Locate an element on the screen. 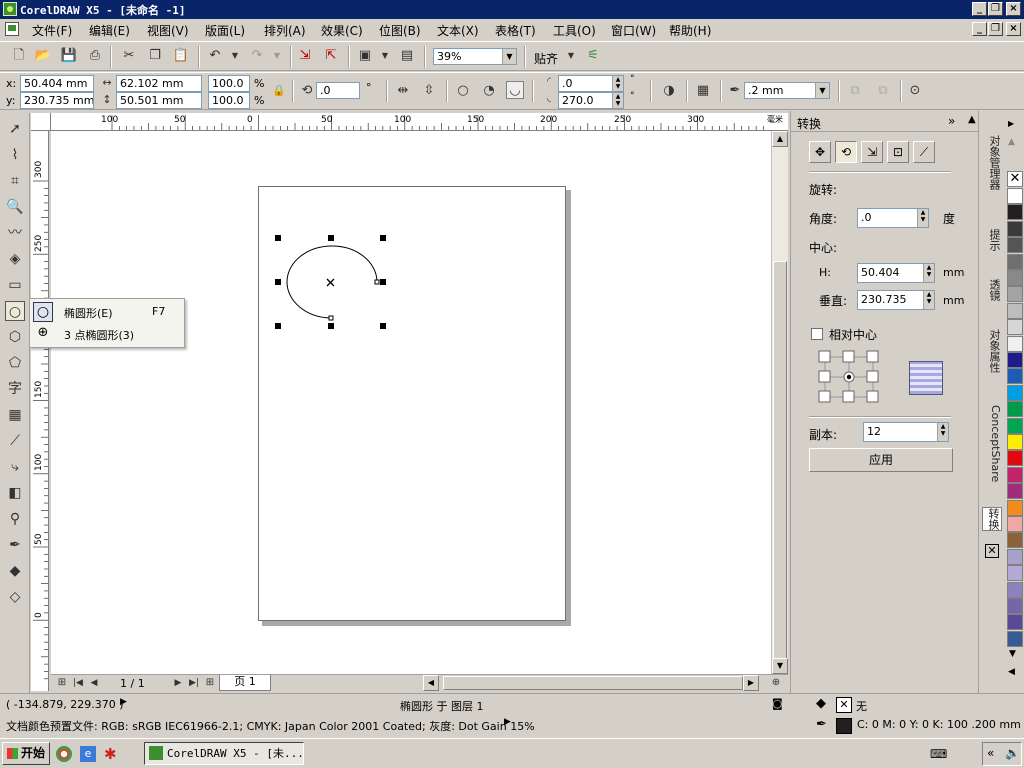 The image size is (1024, 768). profile-arrow-icon: ▶ is located at coordinates (507, 722).